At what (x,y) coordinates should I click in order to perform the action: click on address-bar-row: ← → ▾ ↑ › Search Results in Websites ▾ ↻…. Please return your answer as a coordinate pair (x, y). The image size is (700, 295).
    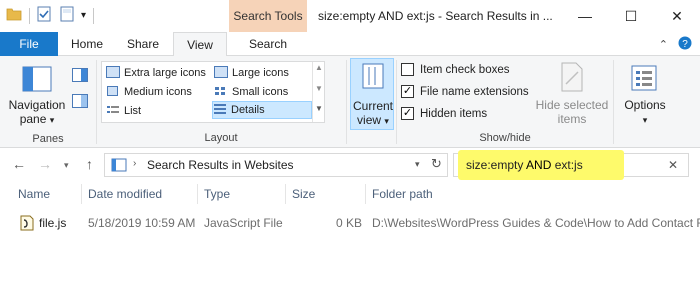
    Looking at the image, I should click on (350, 164).